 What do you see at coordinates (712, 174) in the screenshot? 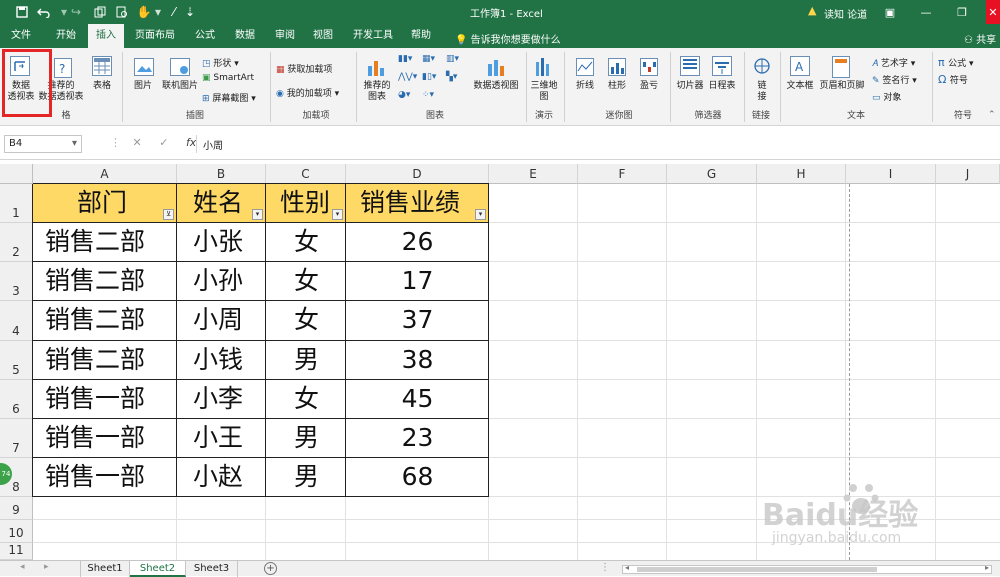
I see `column-header-g: G` at bounding box center [712, 174].